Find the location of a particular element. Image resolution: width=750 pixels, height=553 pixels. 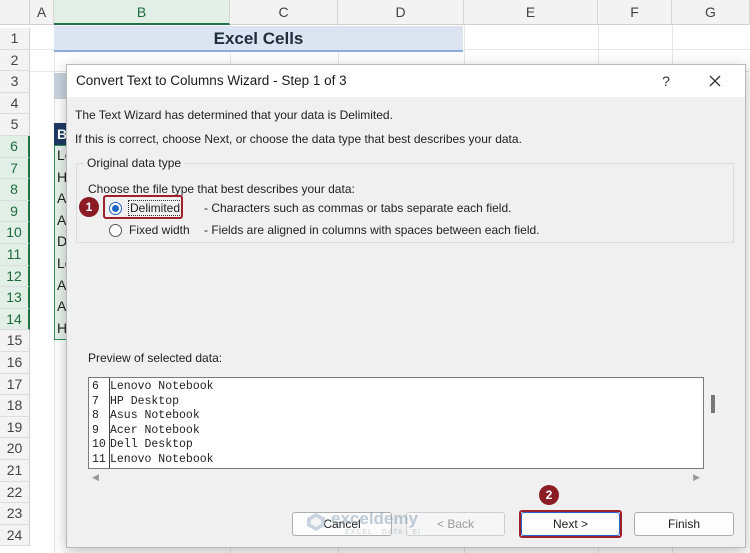

preview-vertical-scrollbar is located at coordinates (714, 423).